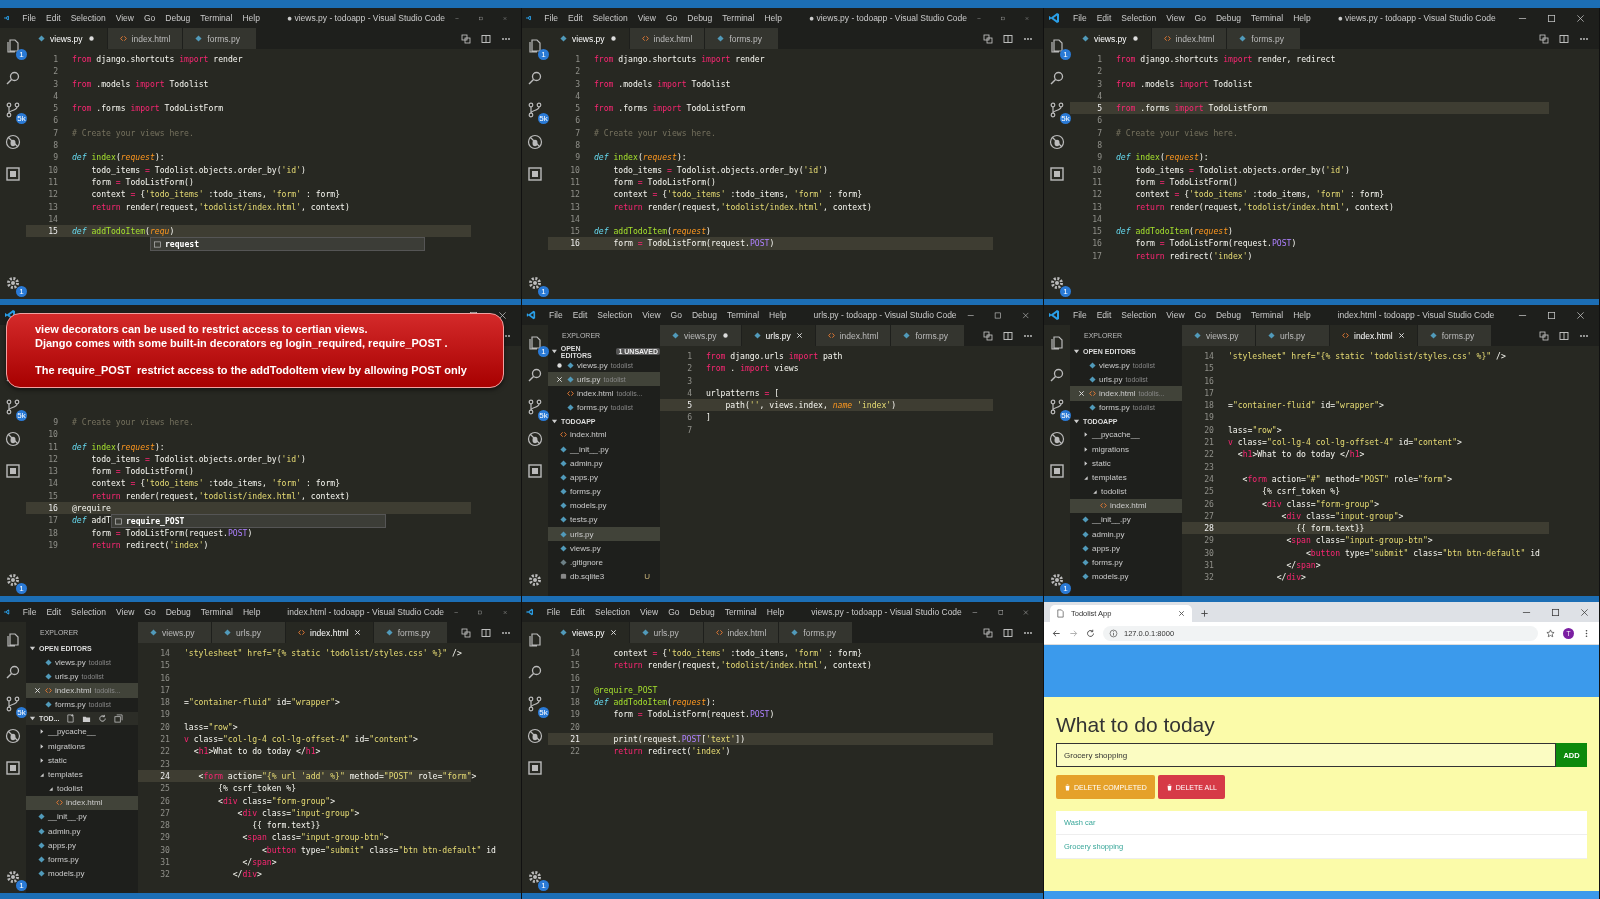 The image size is (1600, 899). What do you see at coordinates (604, 562) in the screenshot?
I see `tree-item: .gitignore` at bounding box center [604, 562].